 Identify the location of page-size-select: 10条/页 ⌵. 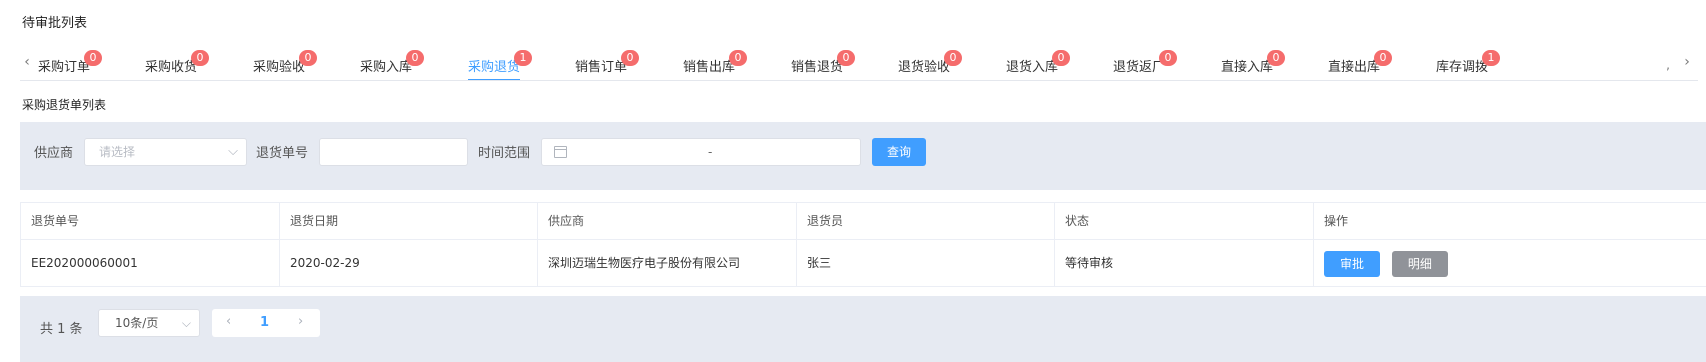
(149, 323).